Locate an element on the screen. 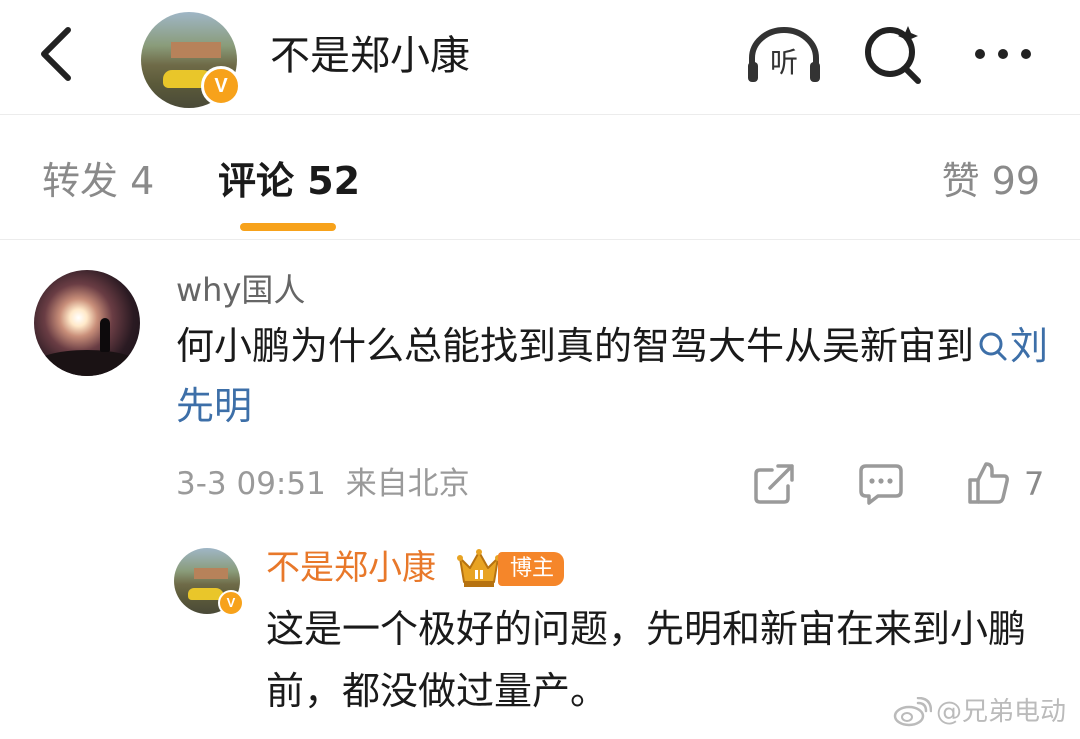 This screenshot has width=1080, height=739. listen-icon: 听 is located at coordinates (784, 55).